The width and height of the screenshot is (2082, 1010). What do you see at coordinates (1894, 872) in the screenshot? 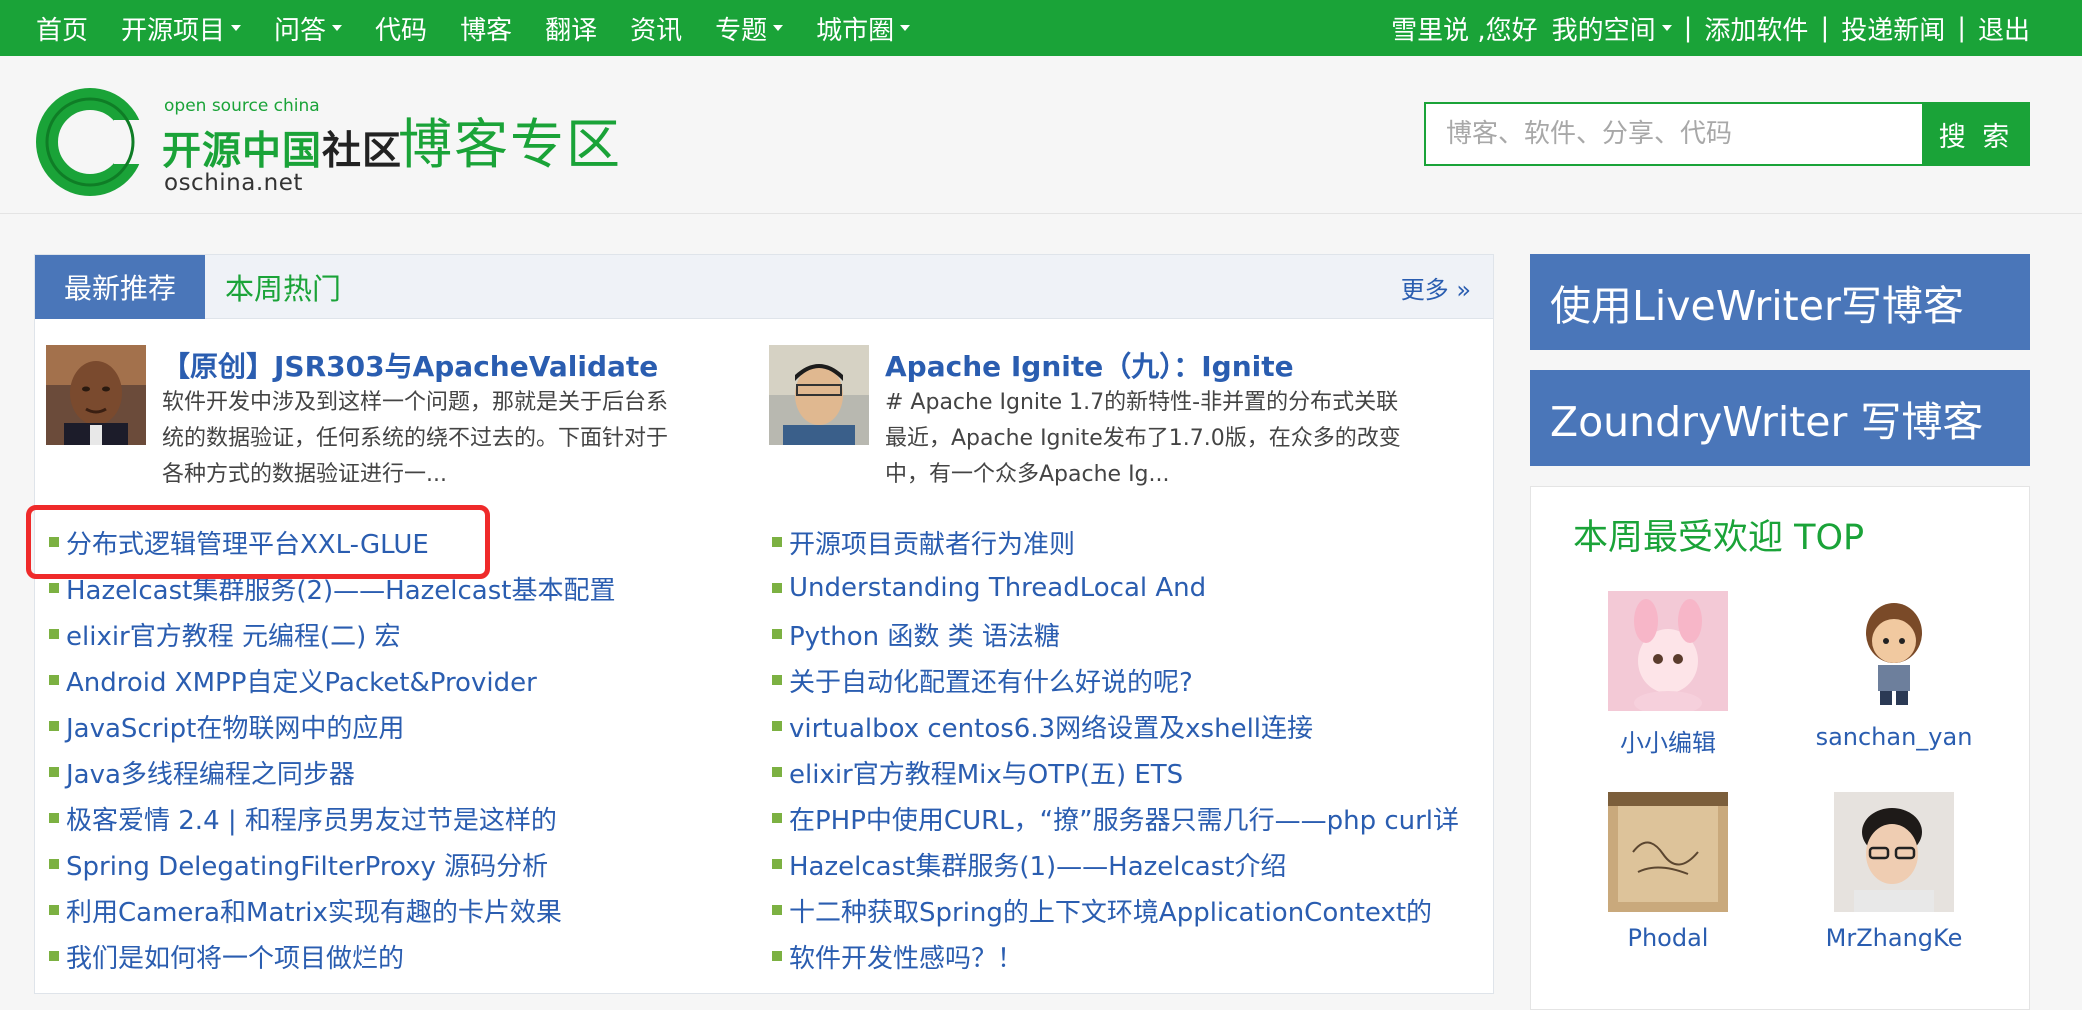
I see `top-member: MrZhangKe` at bounding box center [1894, 872].